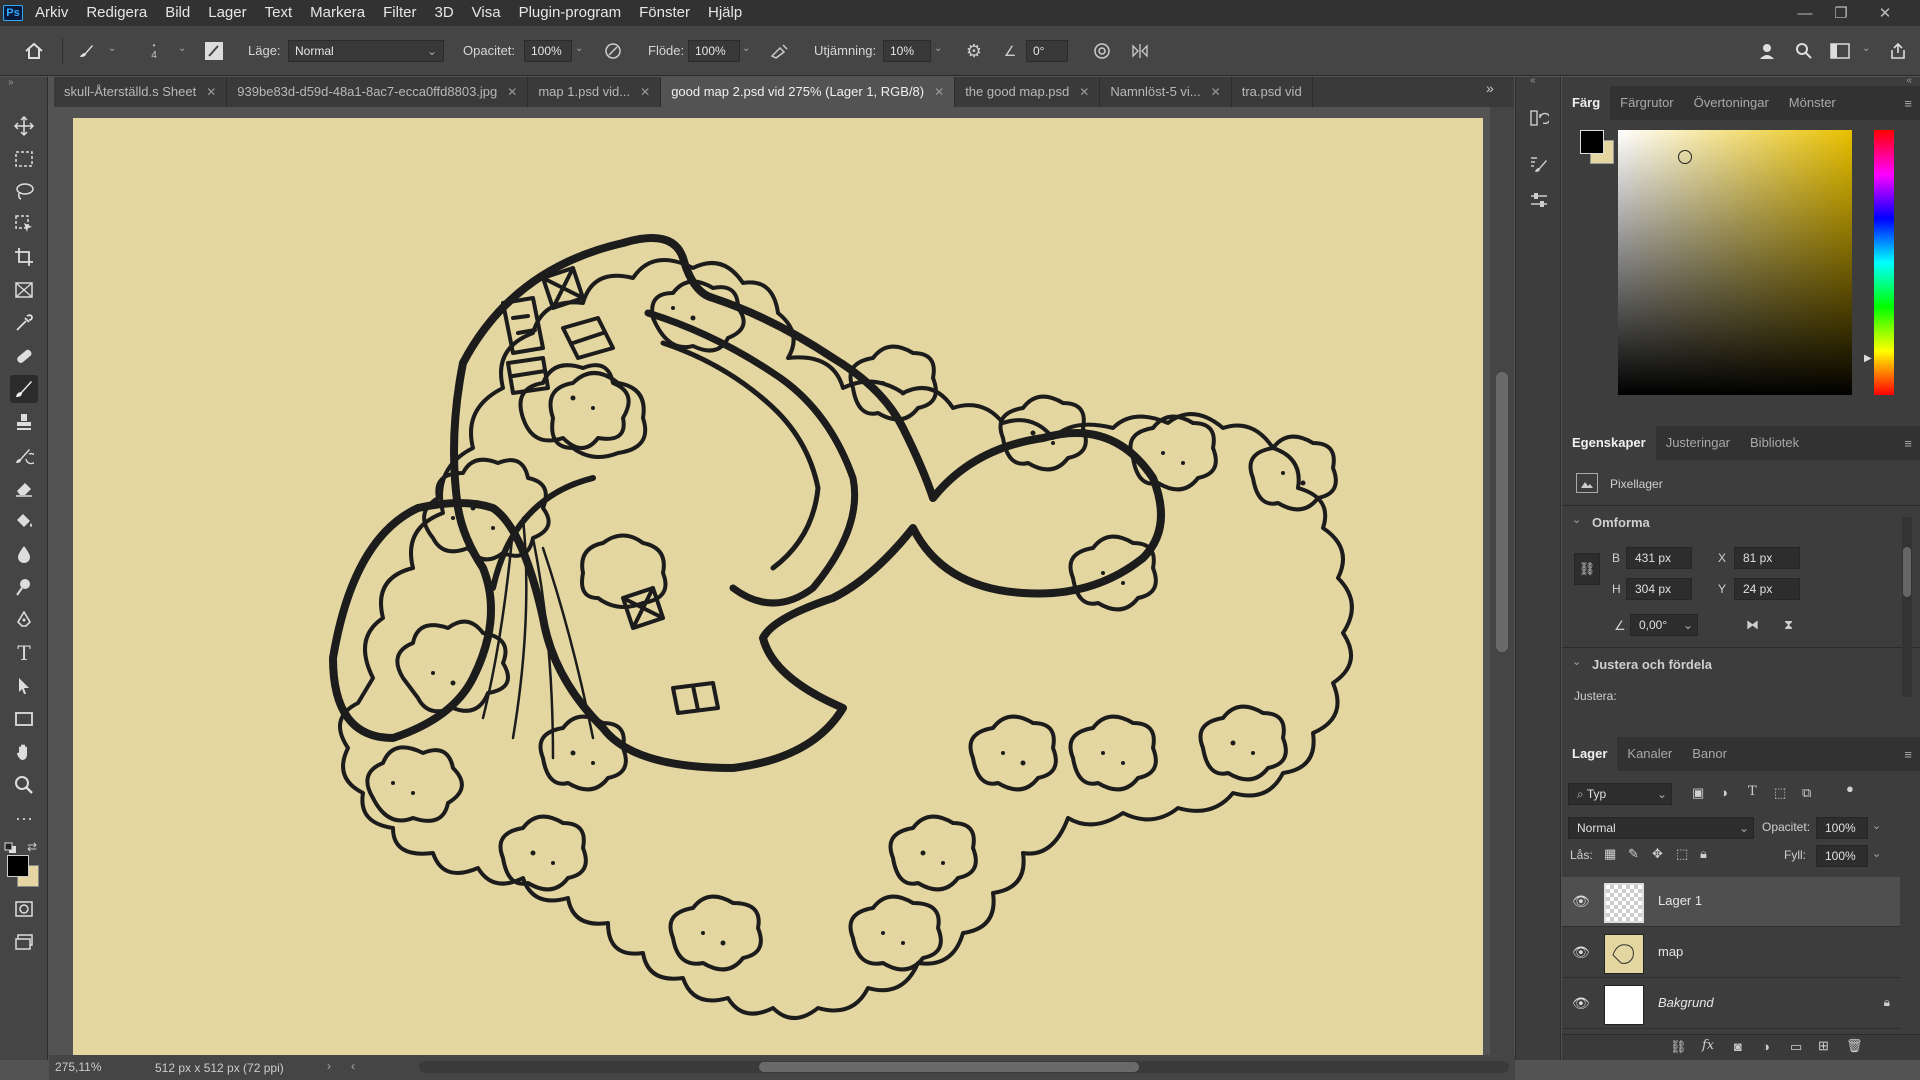 The image size is (1920, 1080). What do you see at coordinates (548, 51) in the screenshot?
I see `opacity-field: 100%` at bounding box center [548, 51].